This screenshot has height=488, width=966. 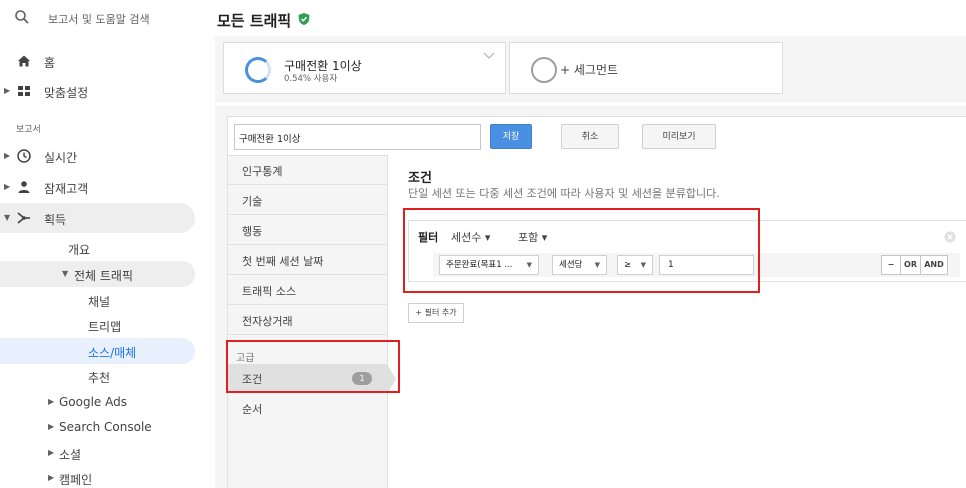 What do you see at coordinates (97, 218) in the screenshot?
I see `sidebar-item-acquisition: ▼ 획득` at bounding box center [97, 218].